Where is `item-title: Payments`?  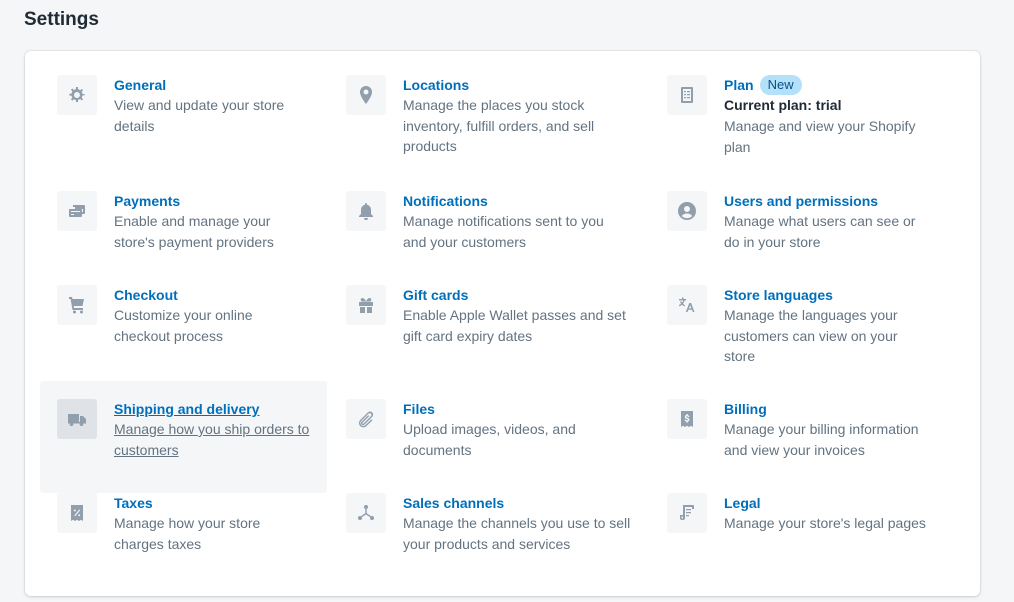
item-title: Payments is located at coordinates (147, 201).